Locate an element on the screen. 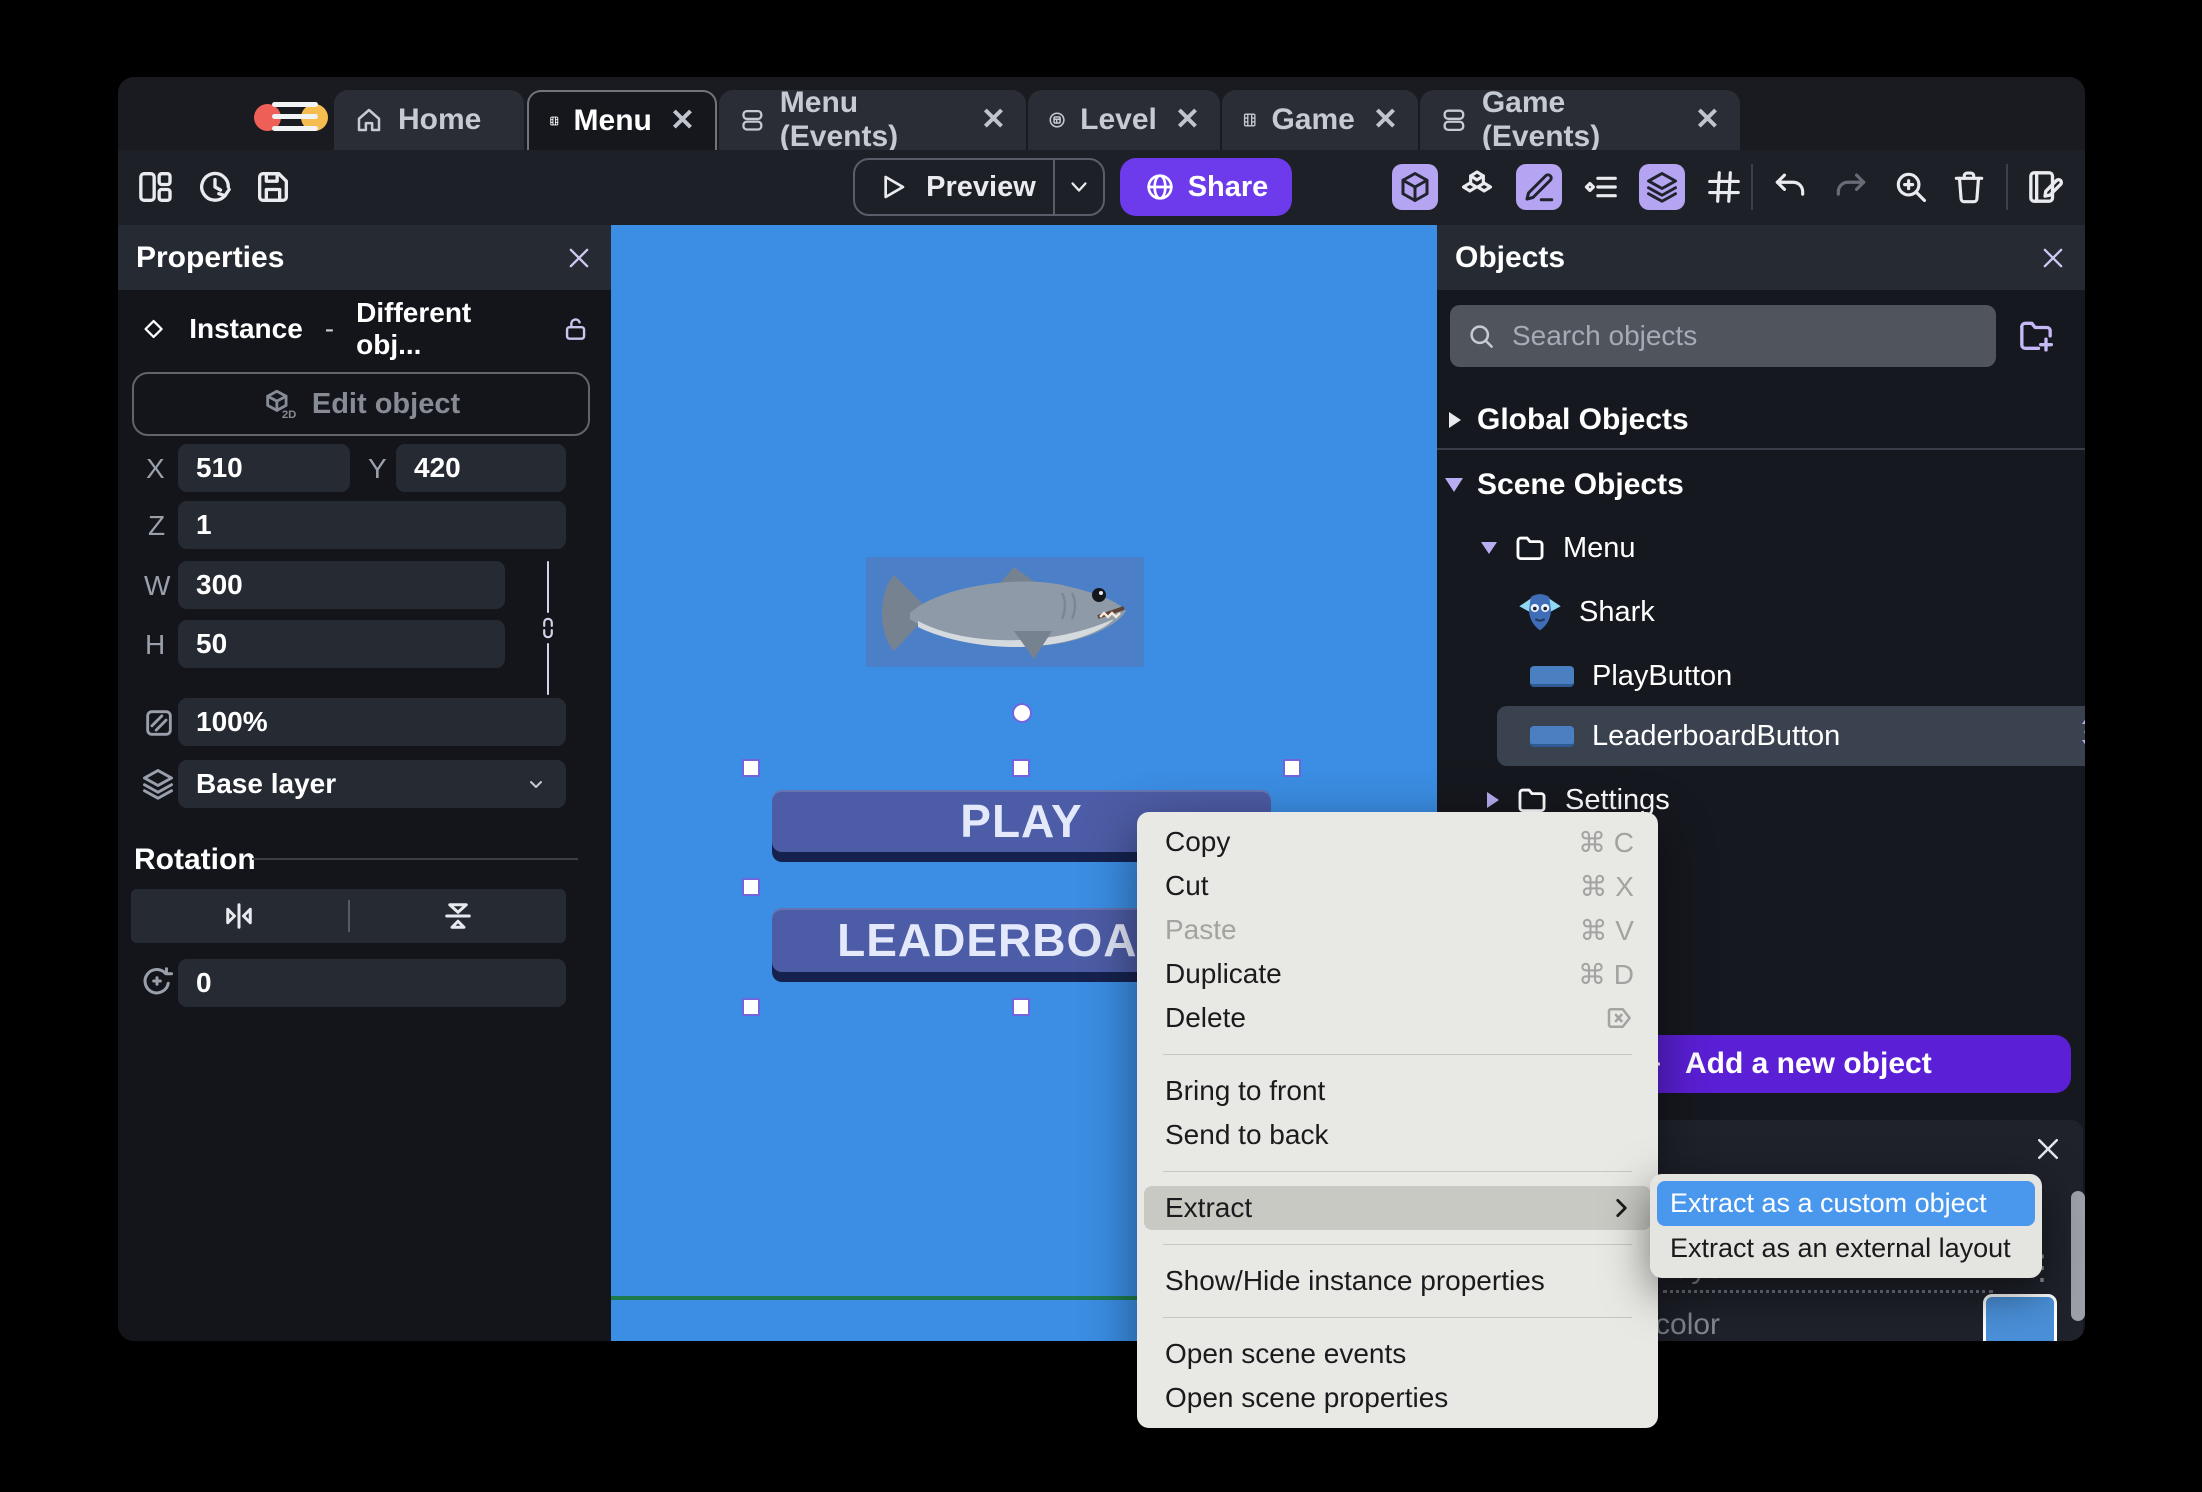  flip-vertical-button is located at coordinates (458, 916).